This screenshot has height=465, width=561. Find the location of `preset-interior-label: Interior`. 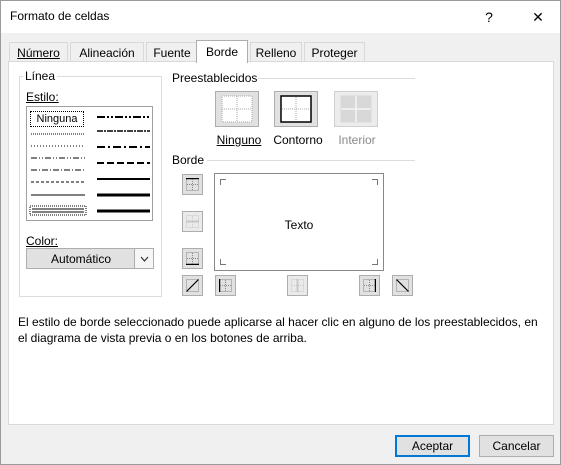

preset-interior-label: Interior is located at coordinates (357, 140).